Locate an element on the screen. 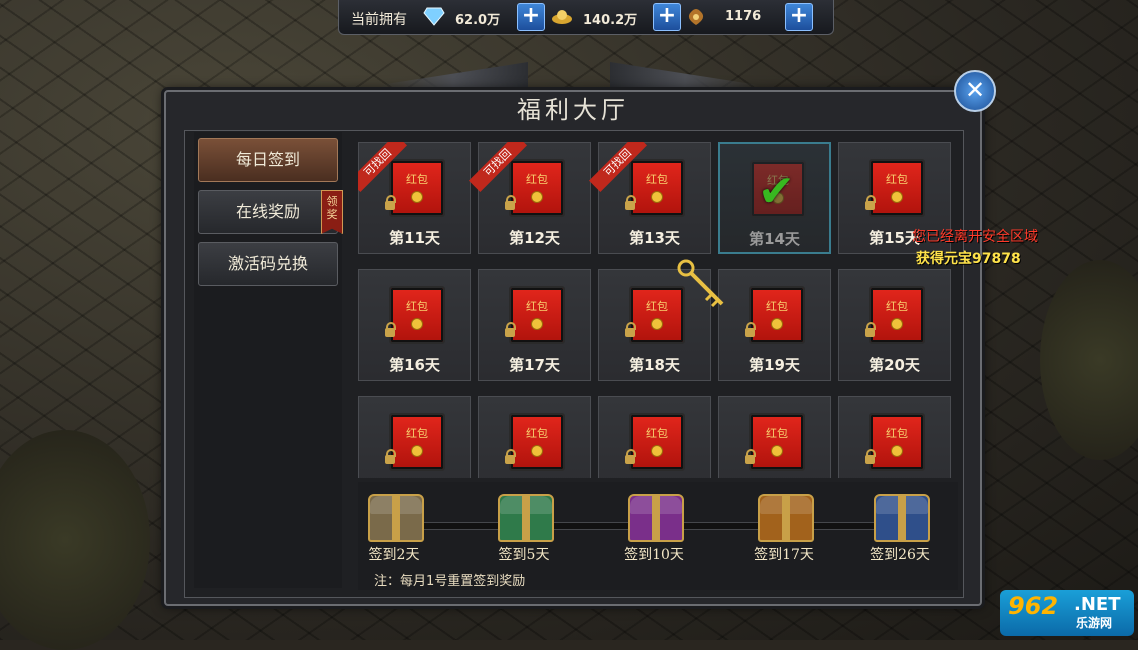 The image size is (1138, 650). currency-bar: 当前拥有 62.0万 + 140.2万 + 1176 + is located at coordinates (586, 17).